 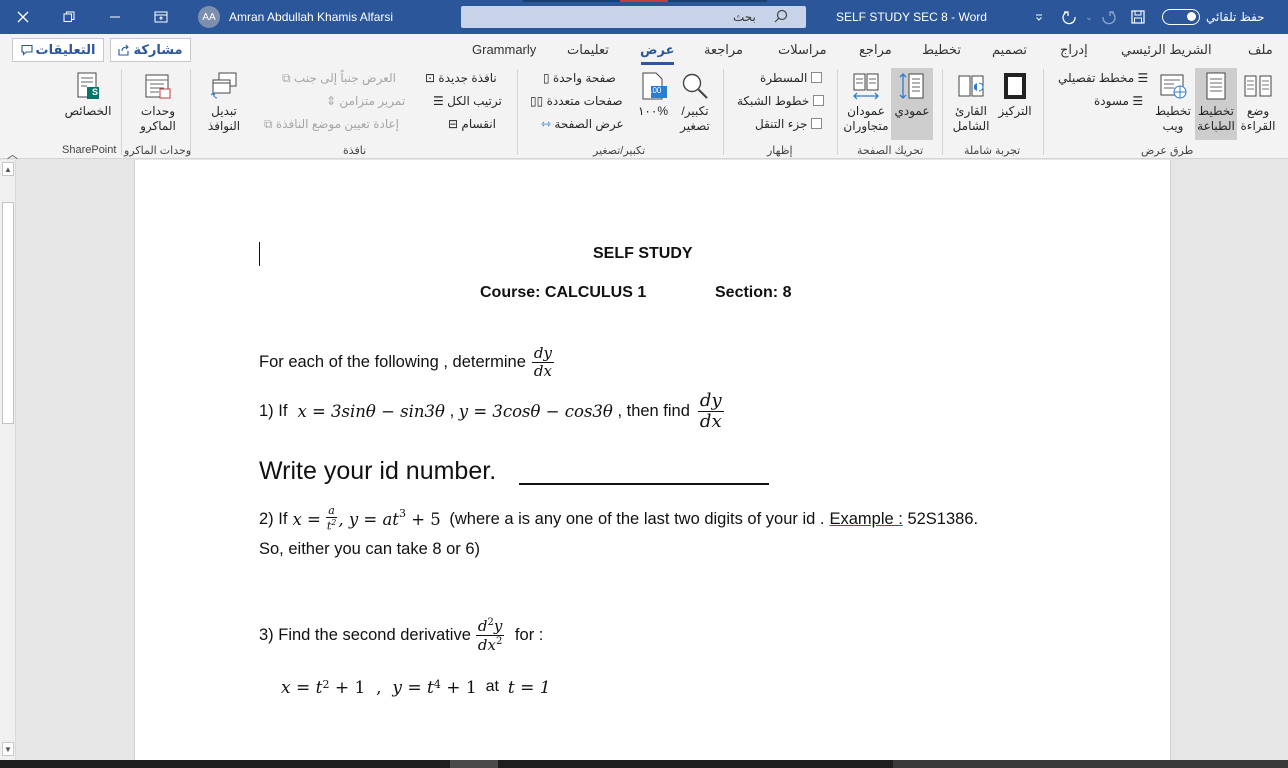 What do you see at coordinates (472, 124) in the screenshot?
I see `split-button: انقسام ⊟` at bounding box center [472, 124].